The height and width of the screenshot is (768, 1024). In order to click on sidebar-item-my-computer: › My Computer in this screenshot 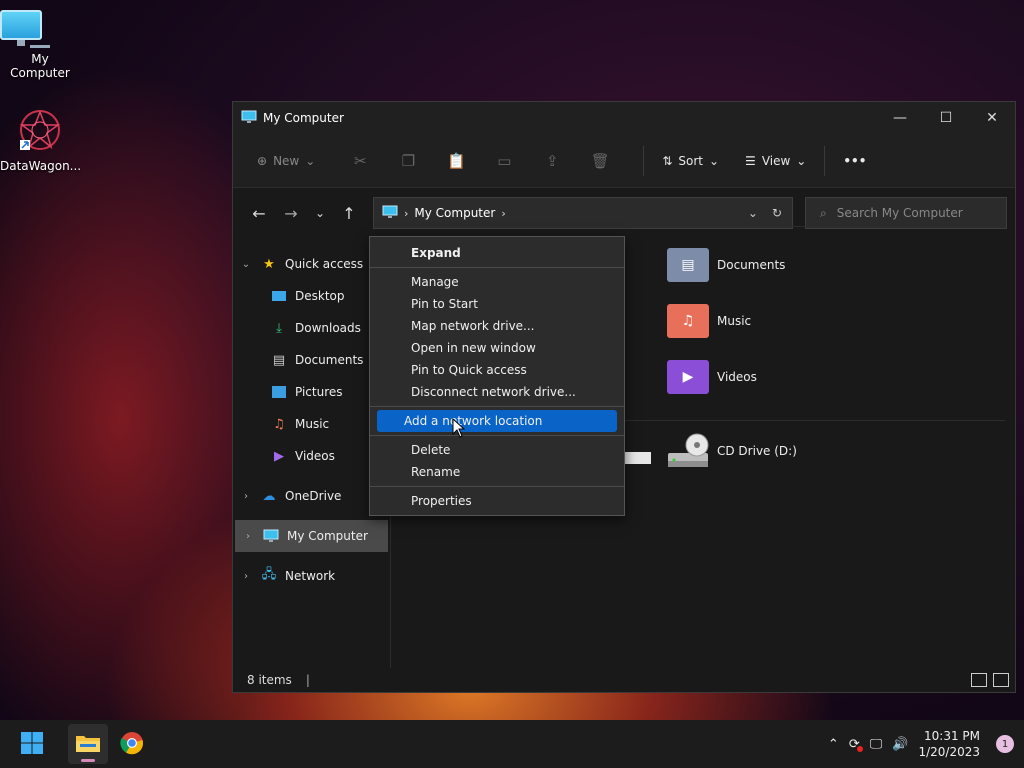, I will do `click(311, 536)`.